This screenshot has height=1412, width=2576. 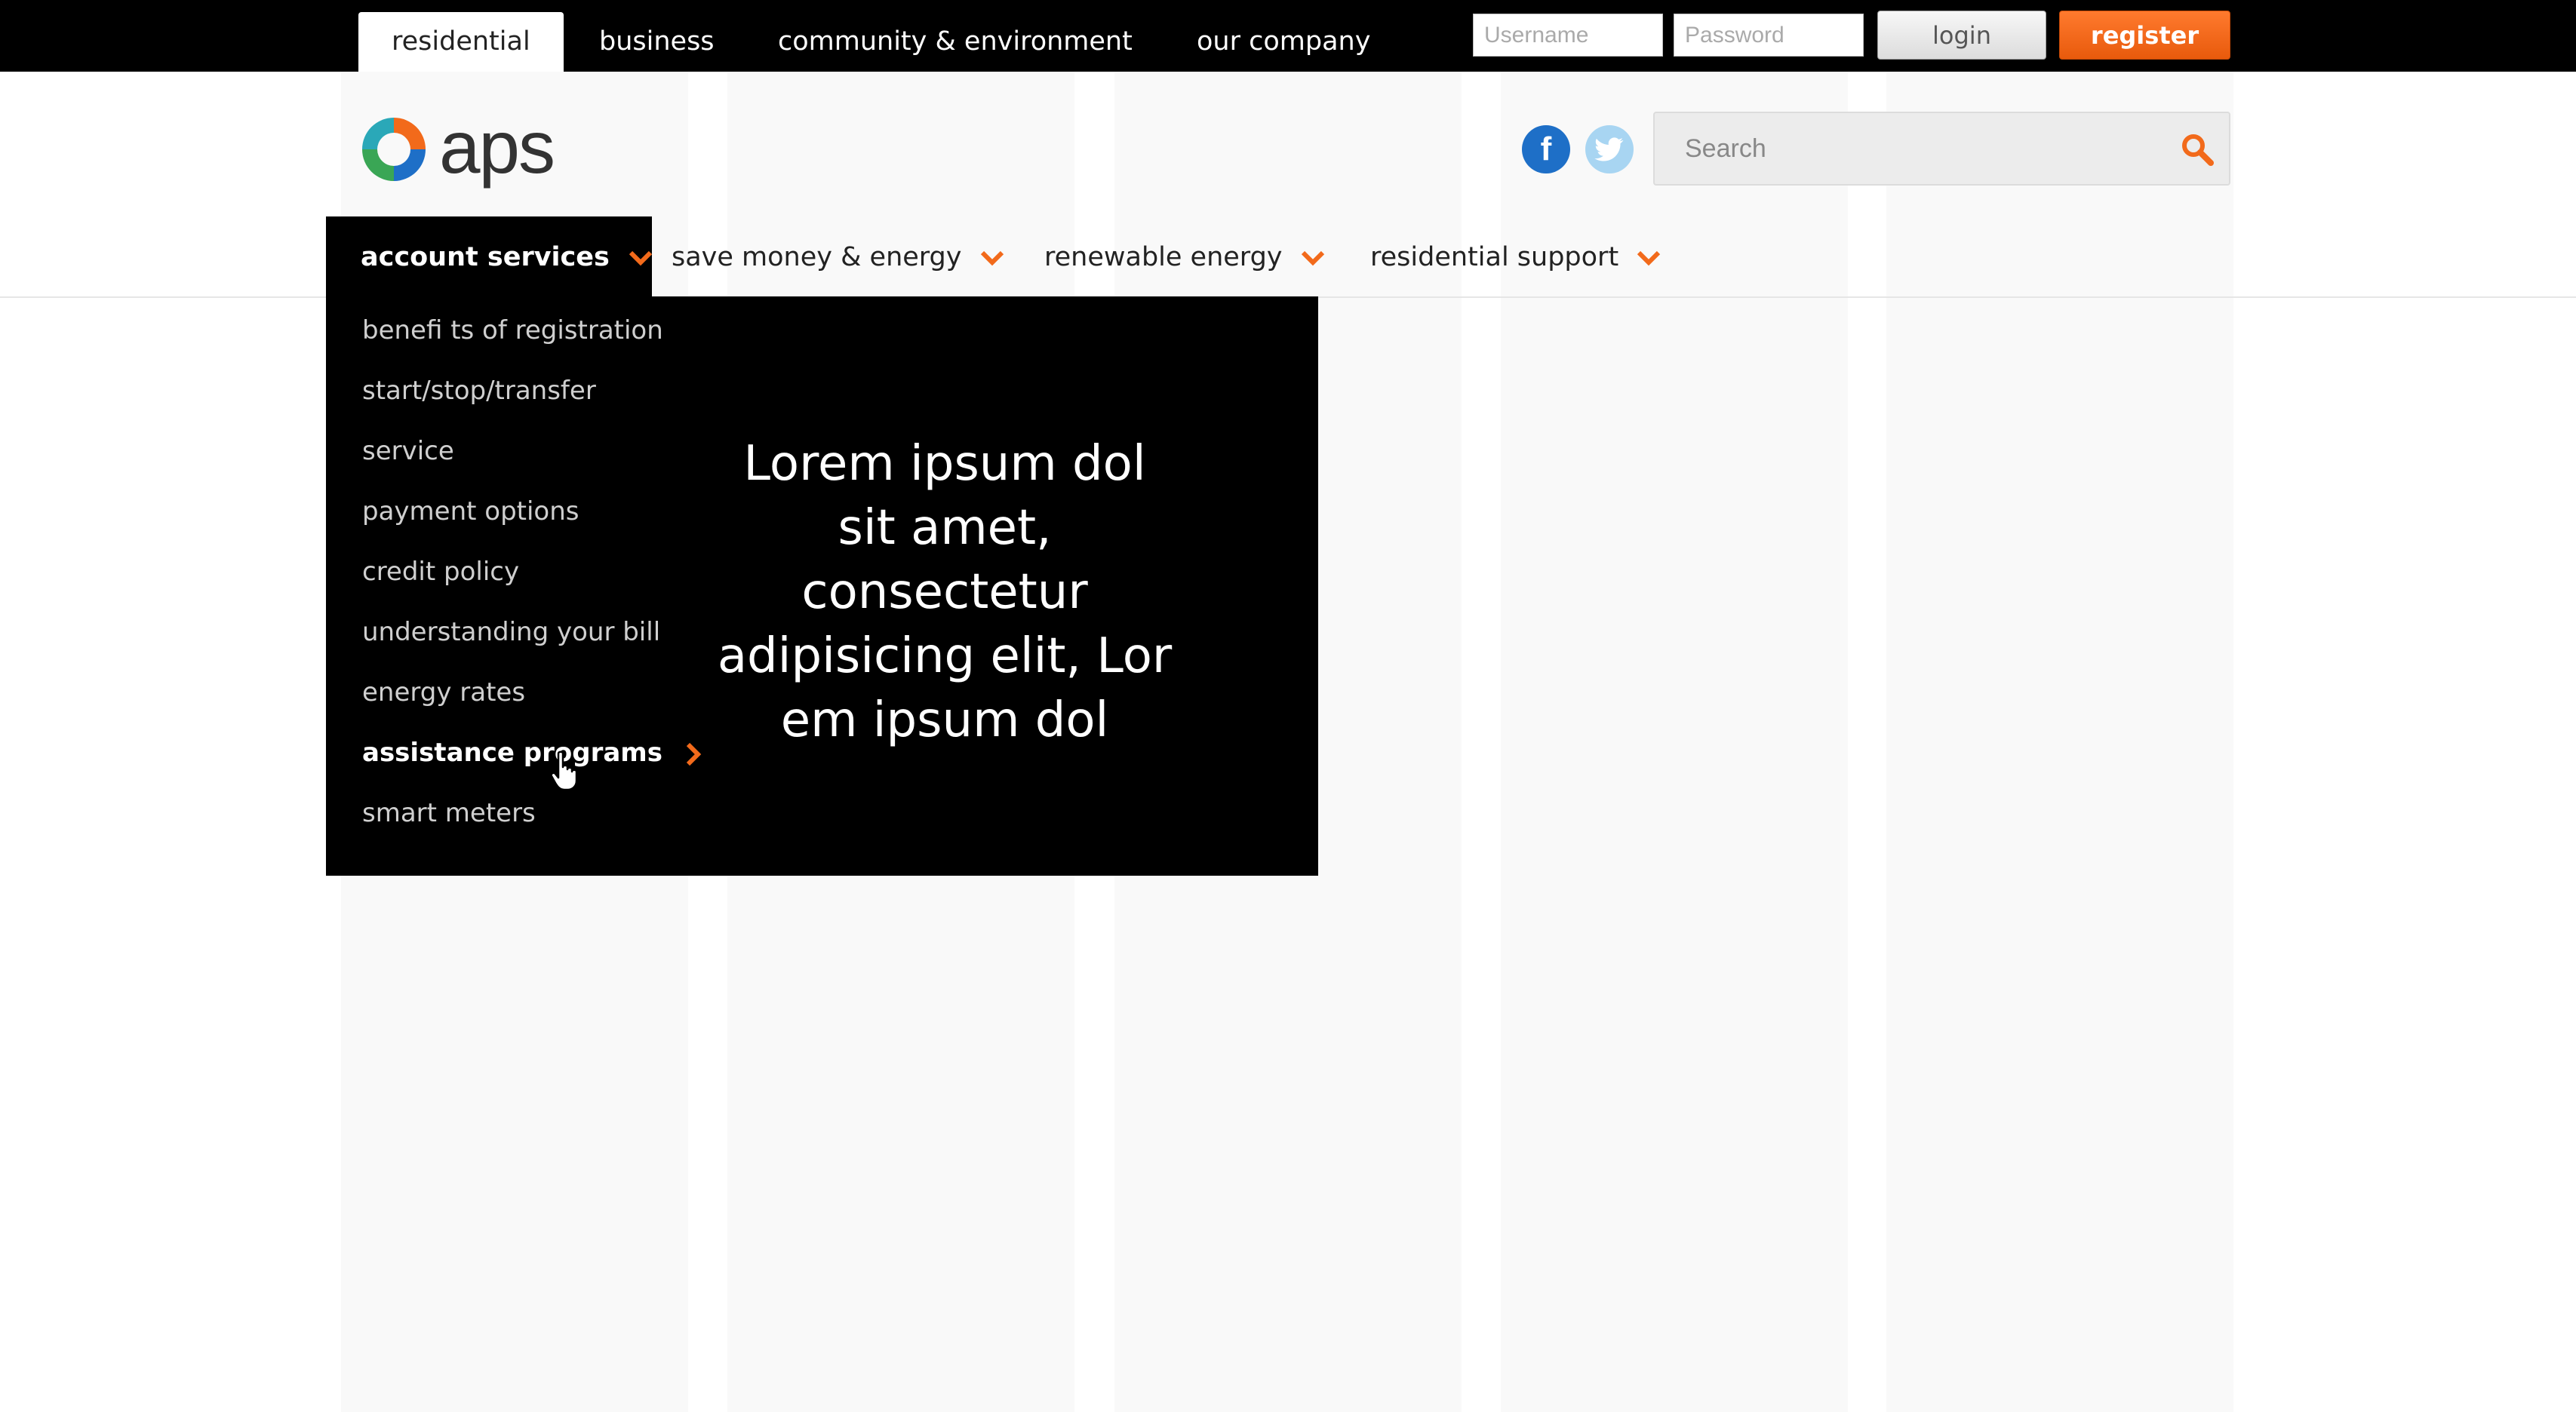 What do you see at coordinates (485, 257) in the screenshot?
I see `nav-label: account services` at bounding box center [485, 257].